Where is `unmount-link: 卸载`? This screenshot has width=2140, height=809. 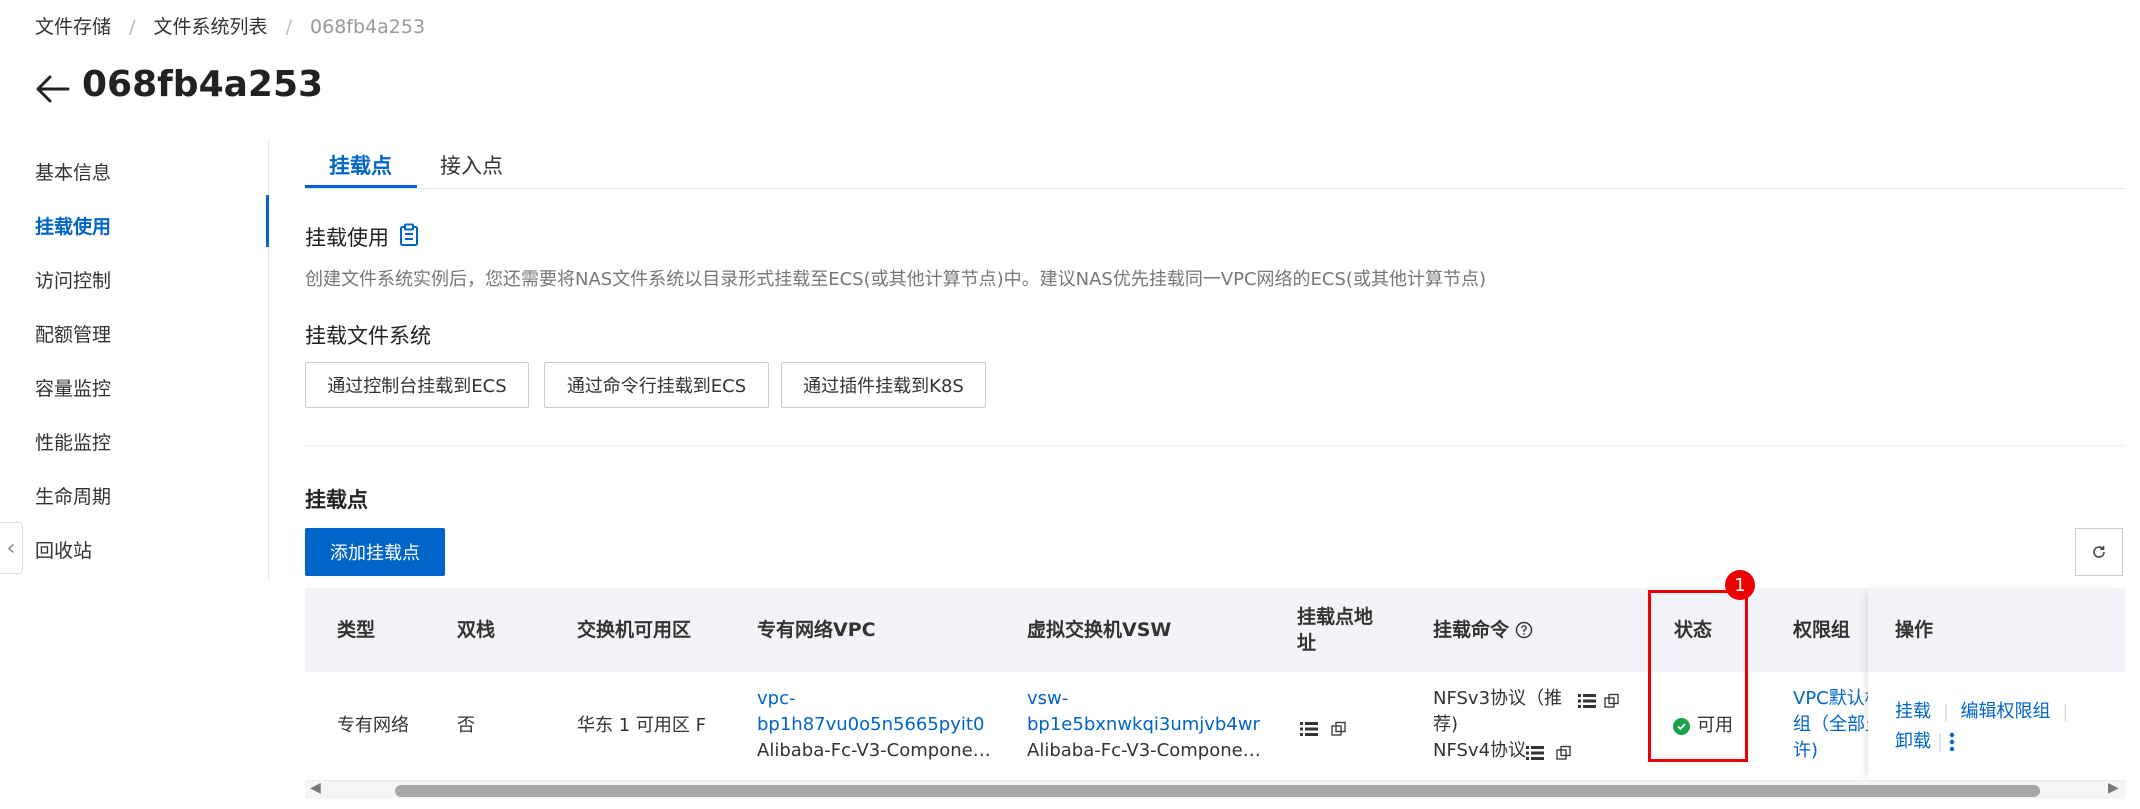
unmount-link: 卸载 is located at coordinates (1913, 742).